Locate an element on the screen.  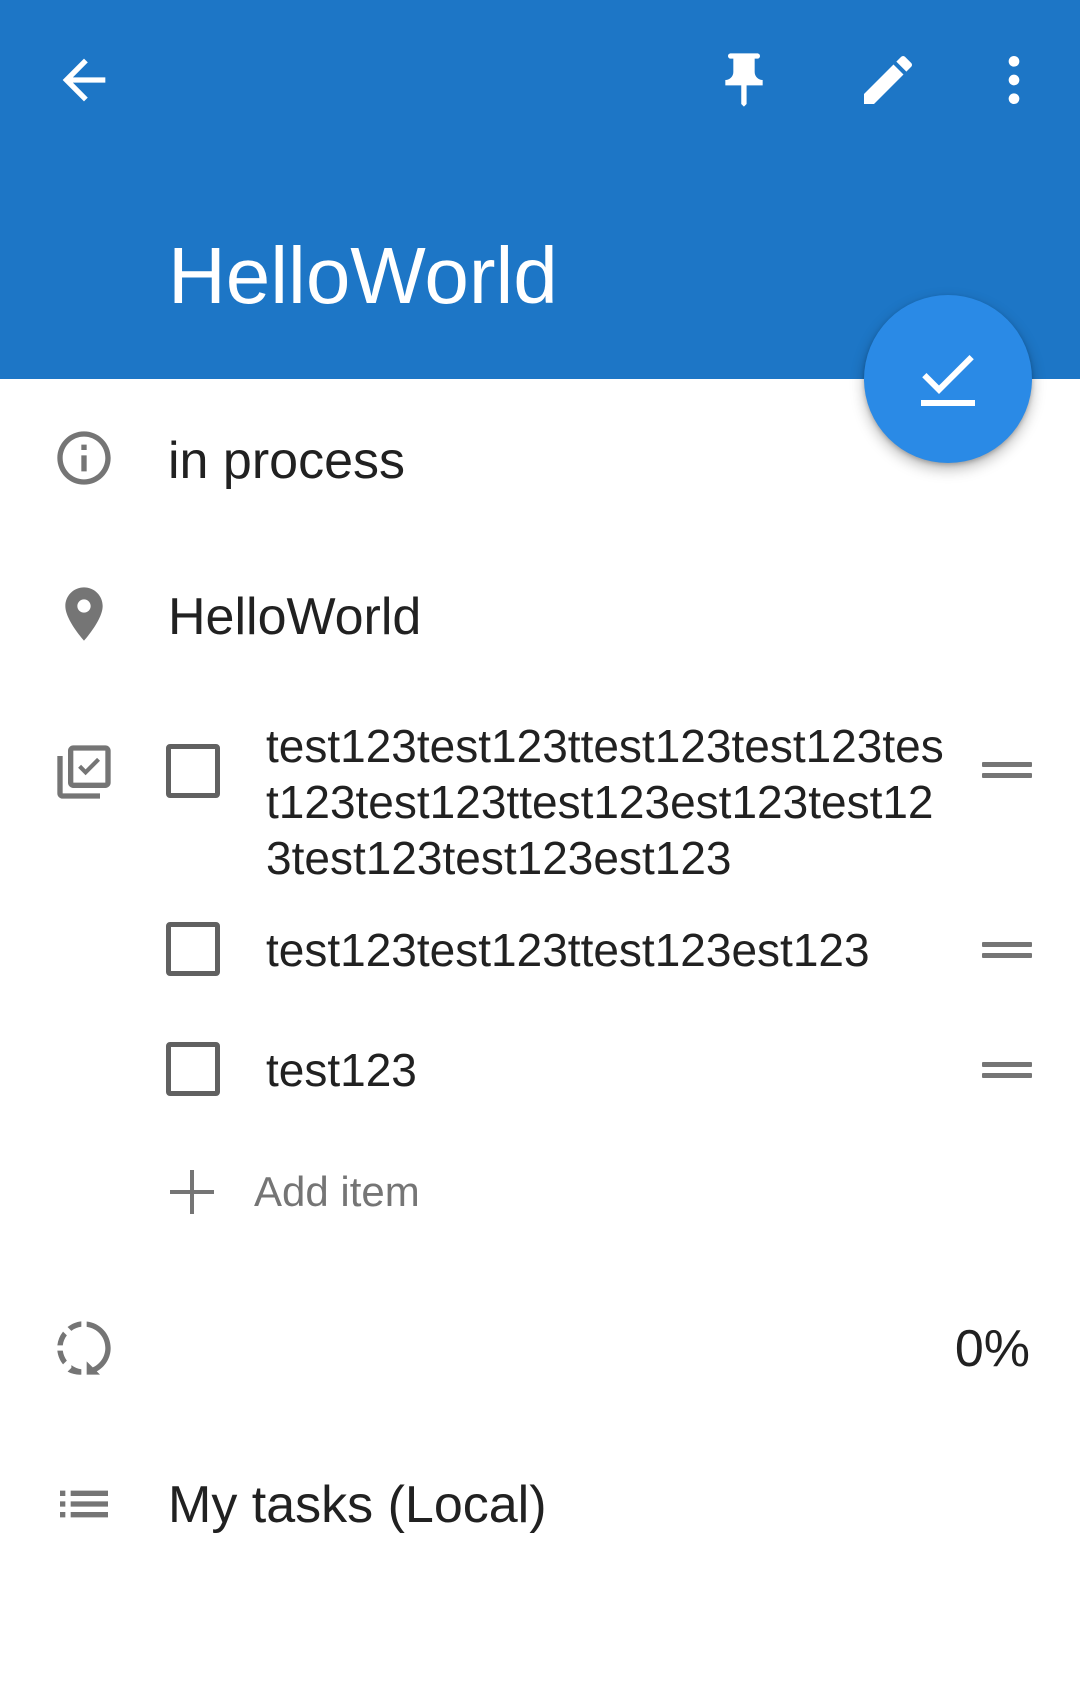
item-text: test123 is located at coordinates (611, 1070).